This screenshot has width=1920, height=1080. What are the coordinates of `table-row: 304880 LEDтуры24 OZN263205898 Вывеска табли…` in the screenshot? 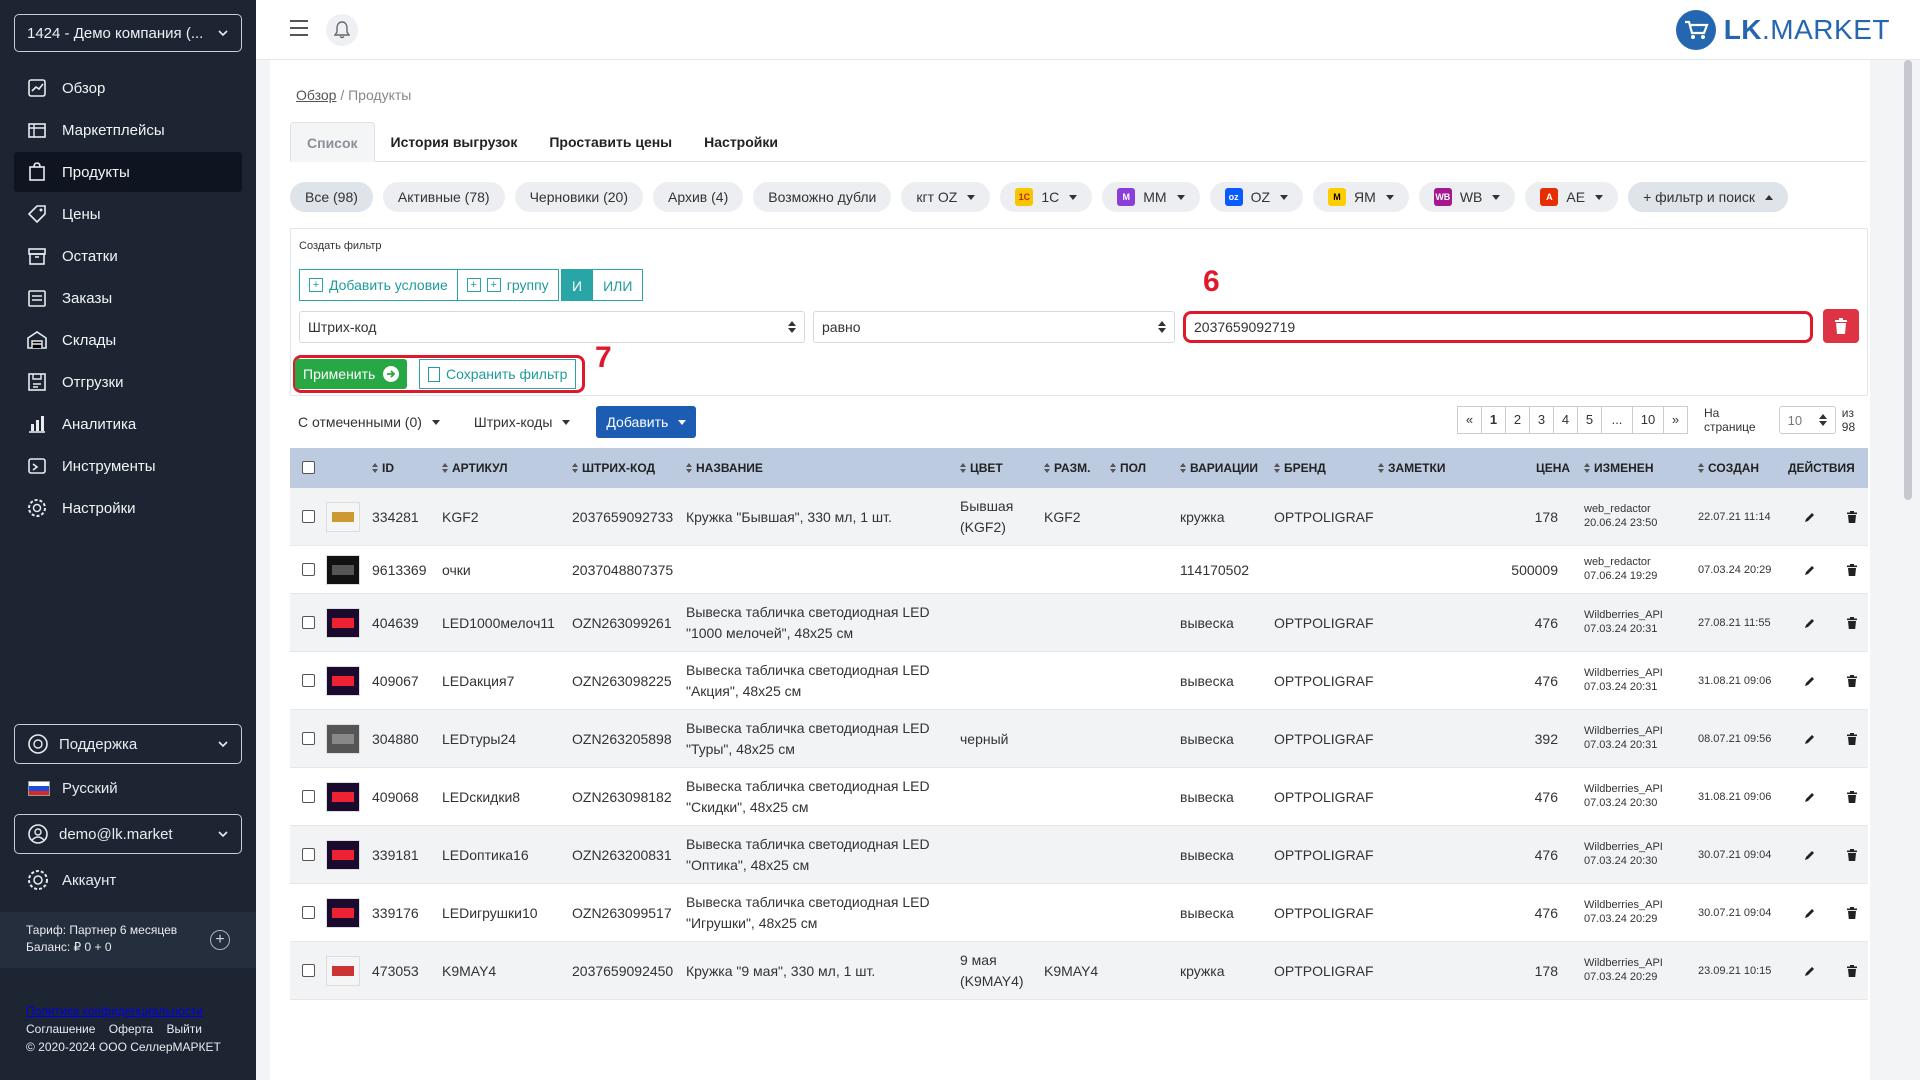 It's located at (1079, 739).